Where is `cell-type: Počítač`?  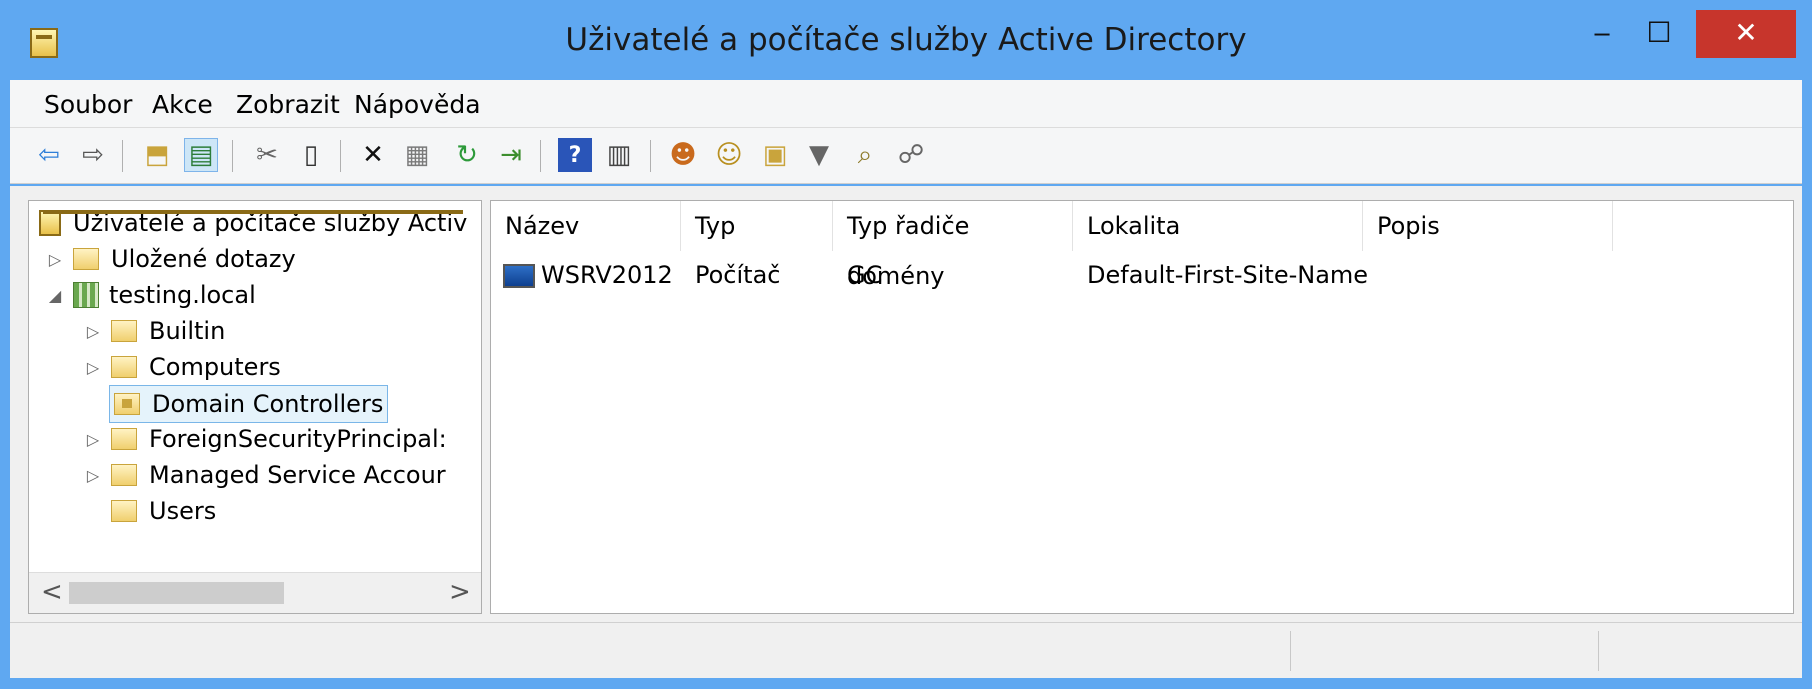 cell-type: Počítač is located at coordinates (738, 275).